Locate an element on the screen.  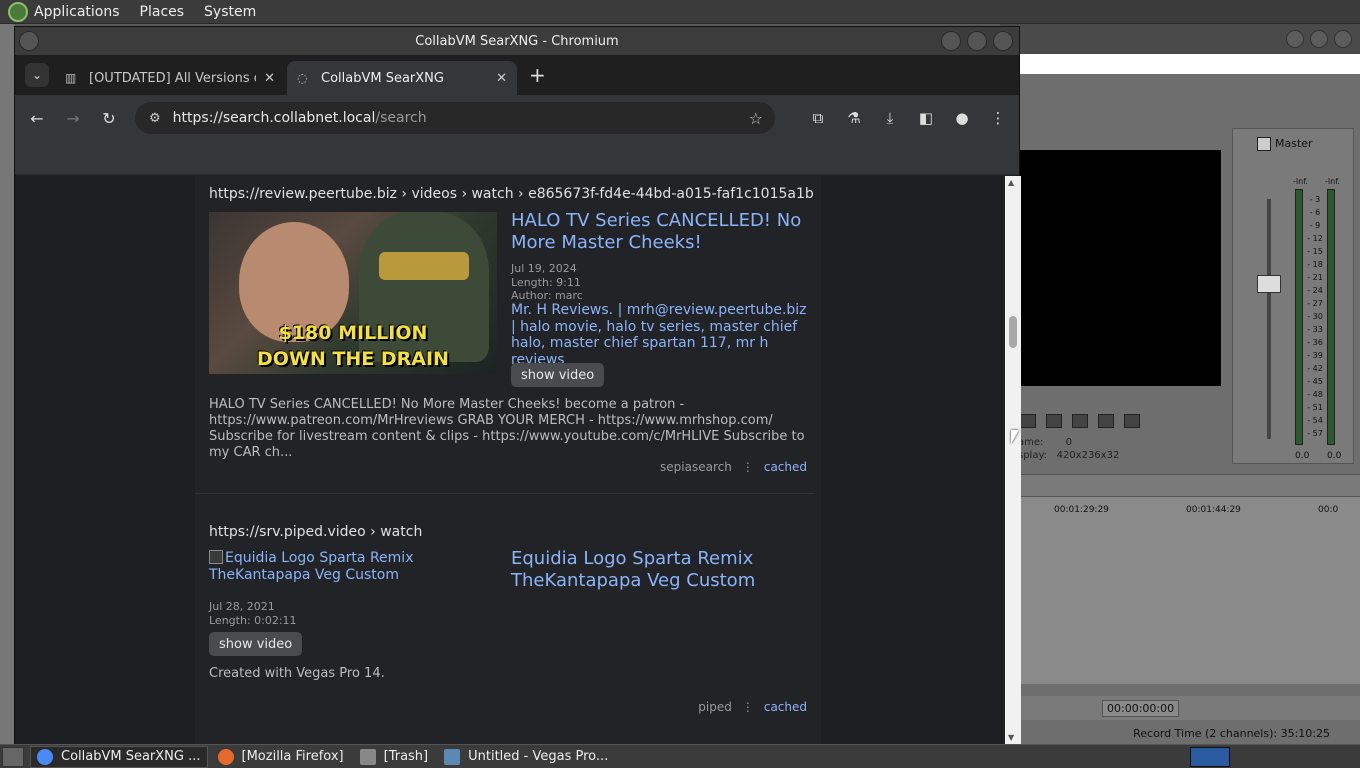
timeline: 00:01:29:29 00:01:44:29 00:0 is located at coordinates (1190, 579).